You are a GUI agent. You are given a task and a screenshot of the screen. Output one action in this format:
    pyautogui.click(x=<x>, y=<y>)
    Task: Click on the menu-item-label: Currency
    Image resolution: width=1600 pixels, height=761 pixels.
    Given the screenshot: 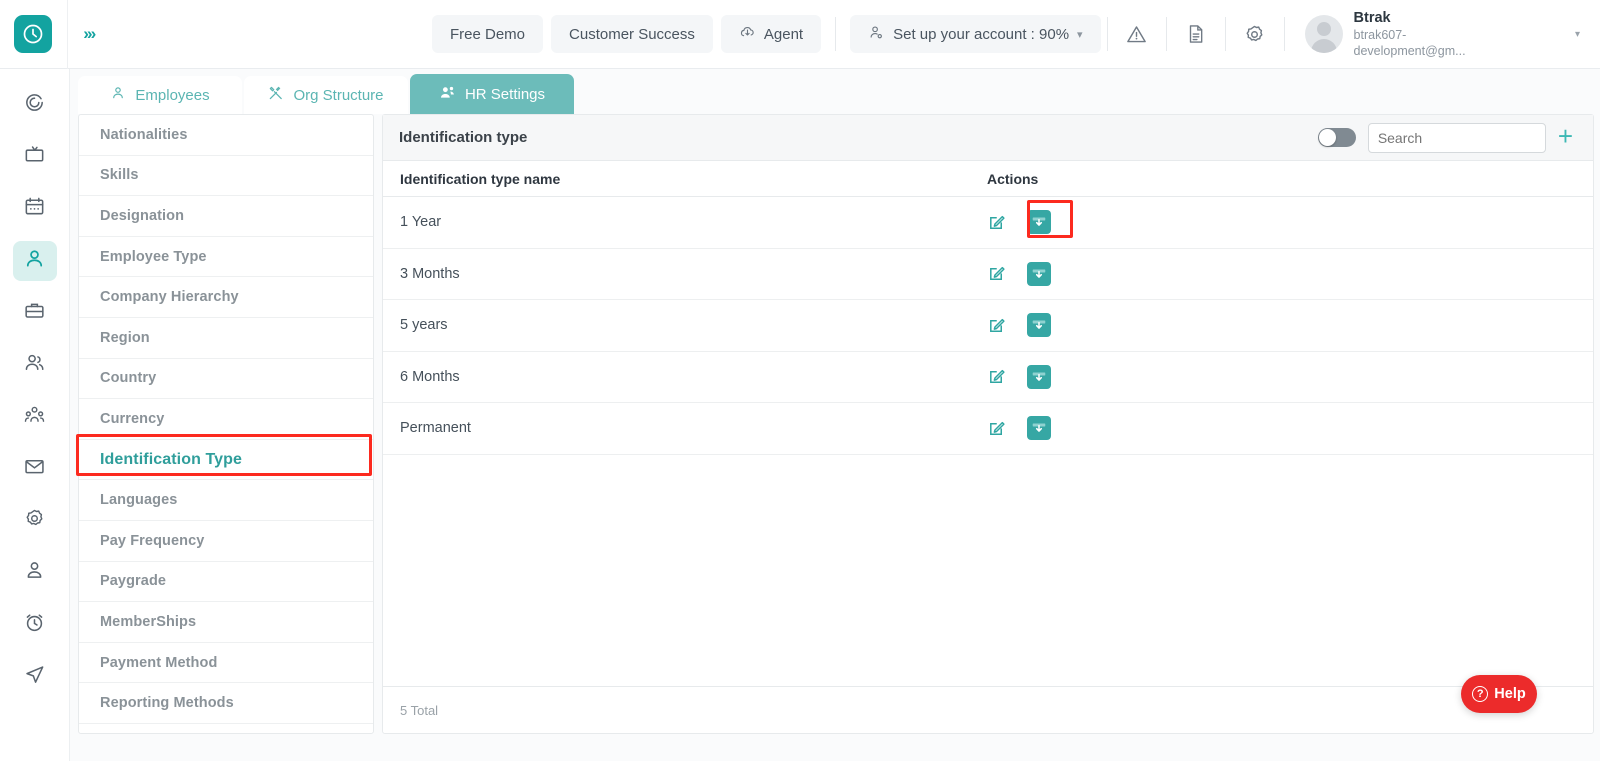 What is the action you would take?
    pyautogui.click(x=132, y=418)
    